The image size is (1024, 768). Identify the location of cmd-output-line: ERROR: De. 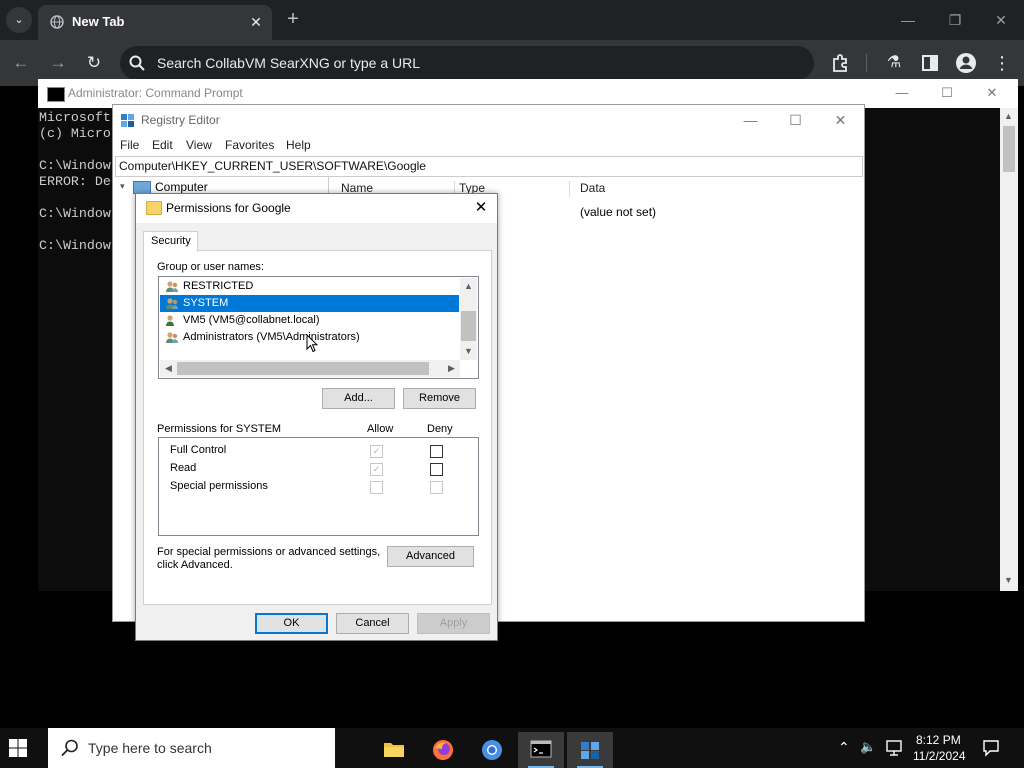
(75, 181).